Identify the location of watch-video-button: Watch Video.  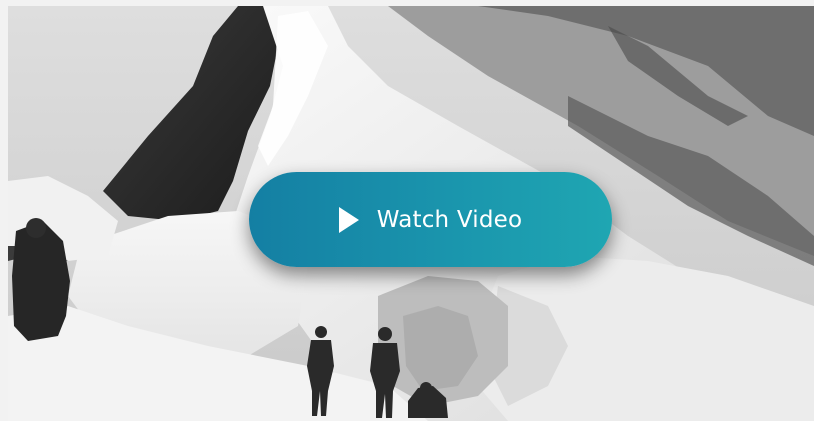
(430, 219).